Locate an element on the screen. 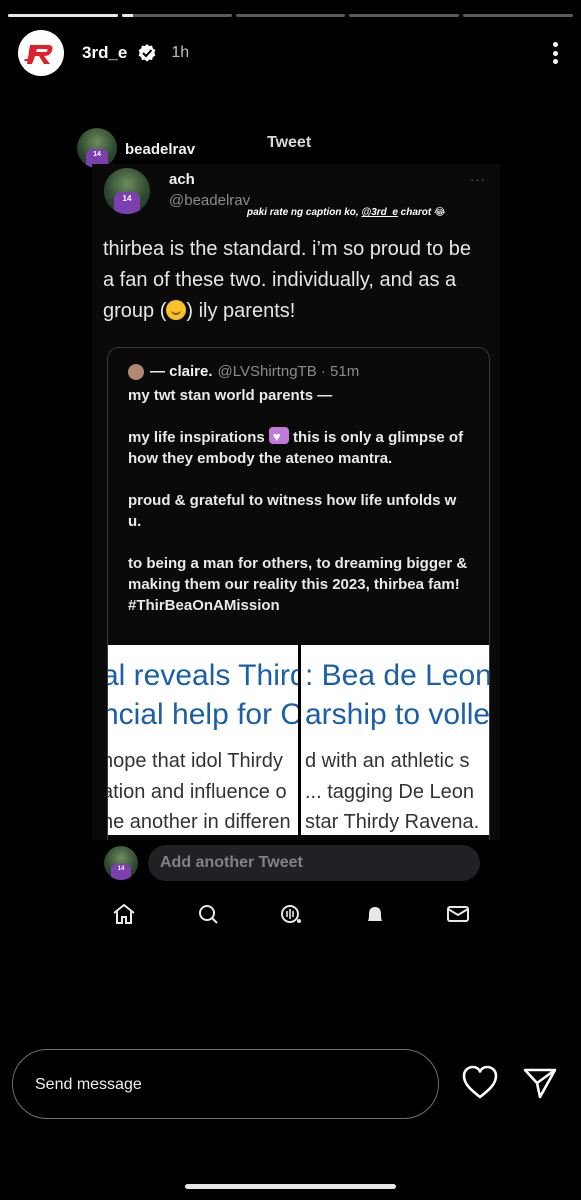  caption-mention: @3rd_e is located at coordinates (379, 212).